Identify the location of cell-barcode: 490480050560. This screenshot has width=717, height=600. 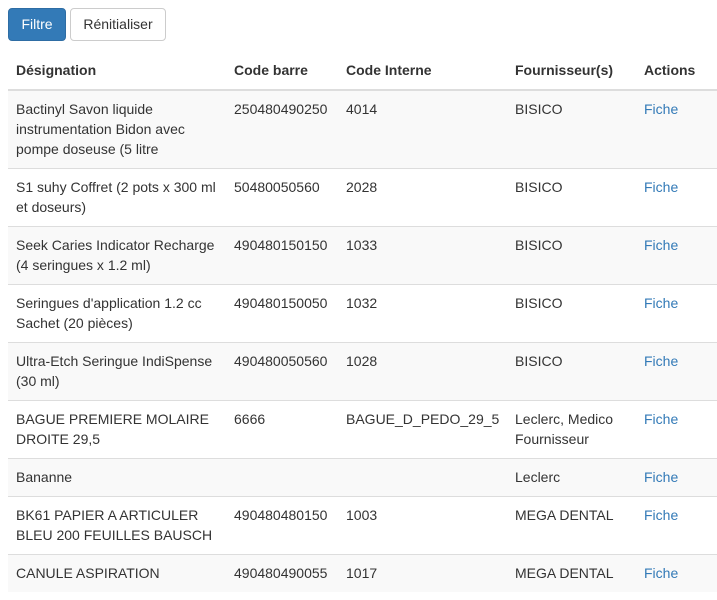
(282, 371).